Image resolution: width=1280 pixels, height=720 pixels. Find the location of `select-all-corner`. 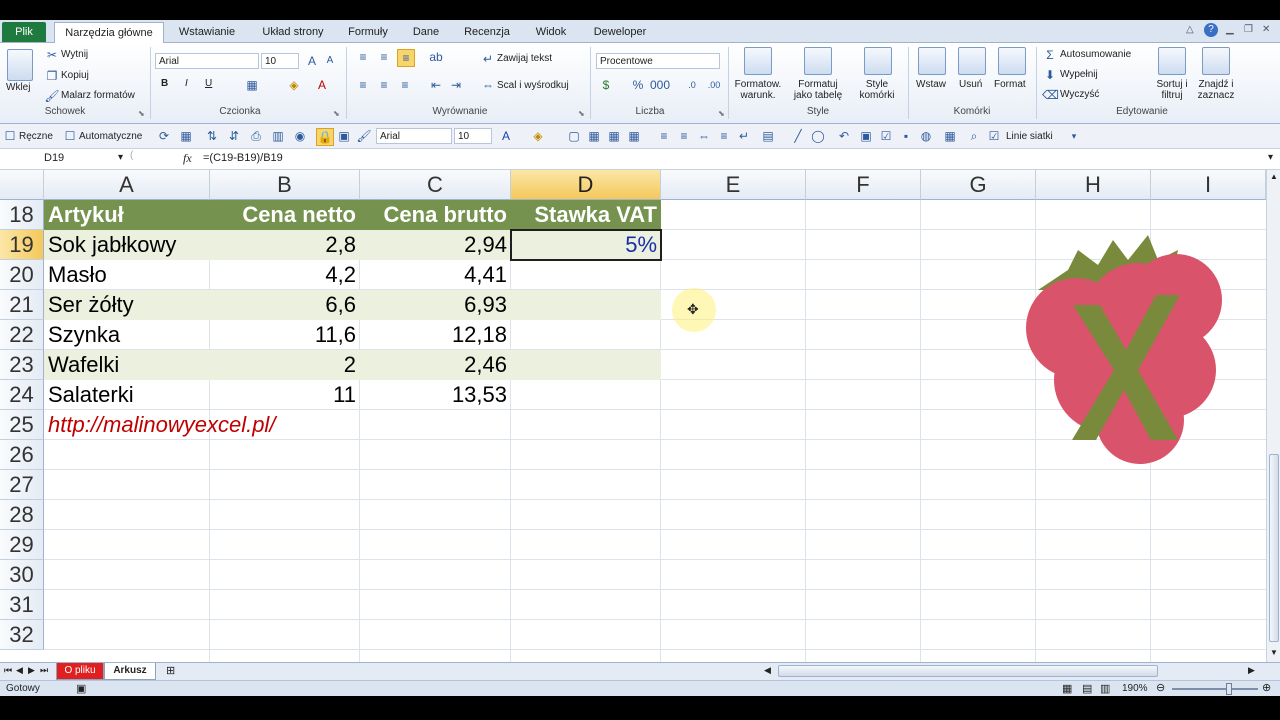

select-all-corner is located at coordinates (22, 185).